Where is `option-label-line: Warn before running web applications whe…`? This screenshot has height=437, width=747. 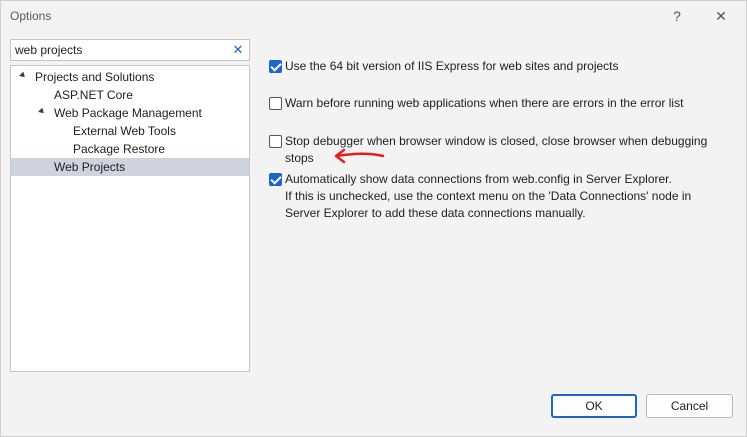
option-label-line: Warn before running web applications whe… is located at coordinates (484, 103).